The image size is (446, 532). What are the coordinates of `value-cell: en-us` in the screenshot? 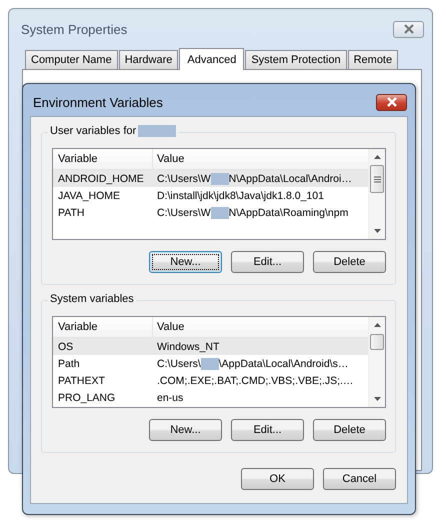 It's located at (170, 398).